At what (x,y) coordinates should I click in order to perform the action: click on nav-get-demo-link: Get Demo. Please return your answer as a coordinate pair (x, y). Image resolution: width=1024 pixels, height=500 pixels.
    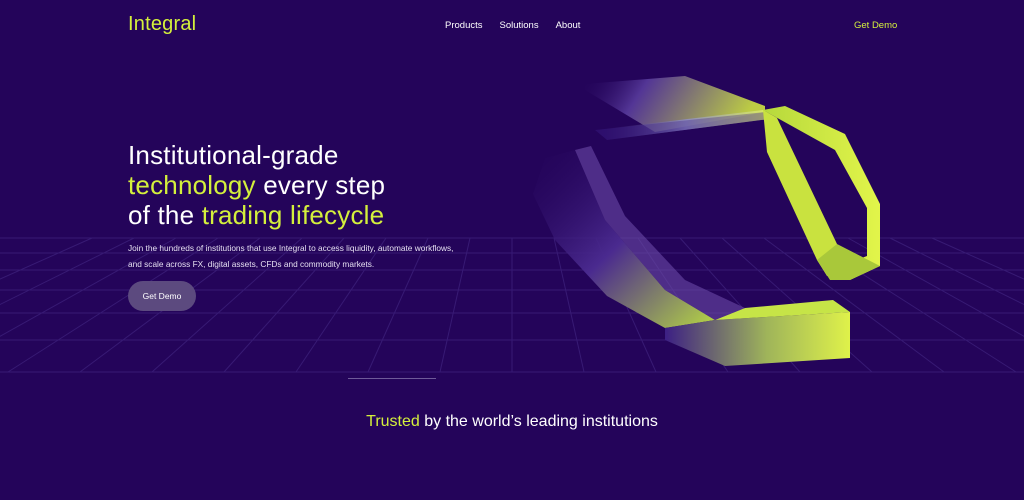
    Looking at the image, I should click on (875, 25).